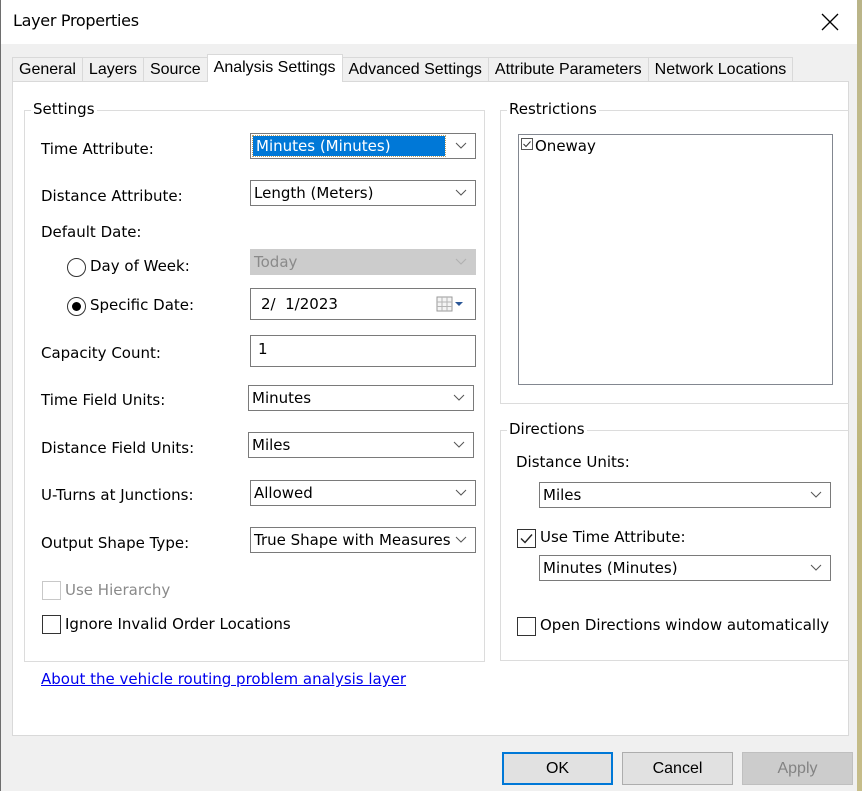 Image resolution: width=862 pixels, height=791 pixels. What do you see at coordinates (859, 395) in the screenshot?
I see `background-map-strip` at bounding box center [859, 395].